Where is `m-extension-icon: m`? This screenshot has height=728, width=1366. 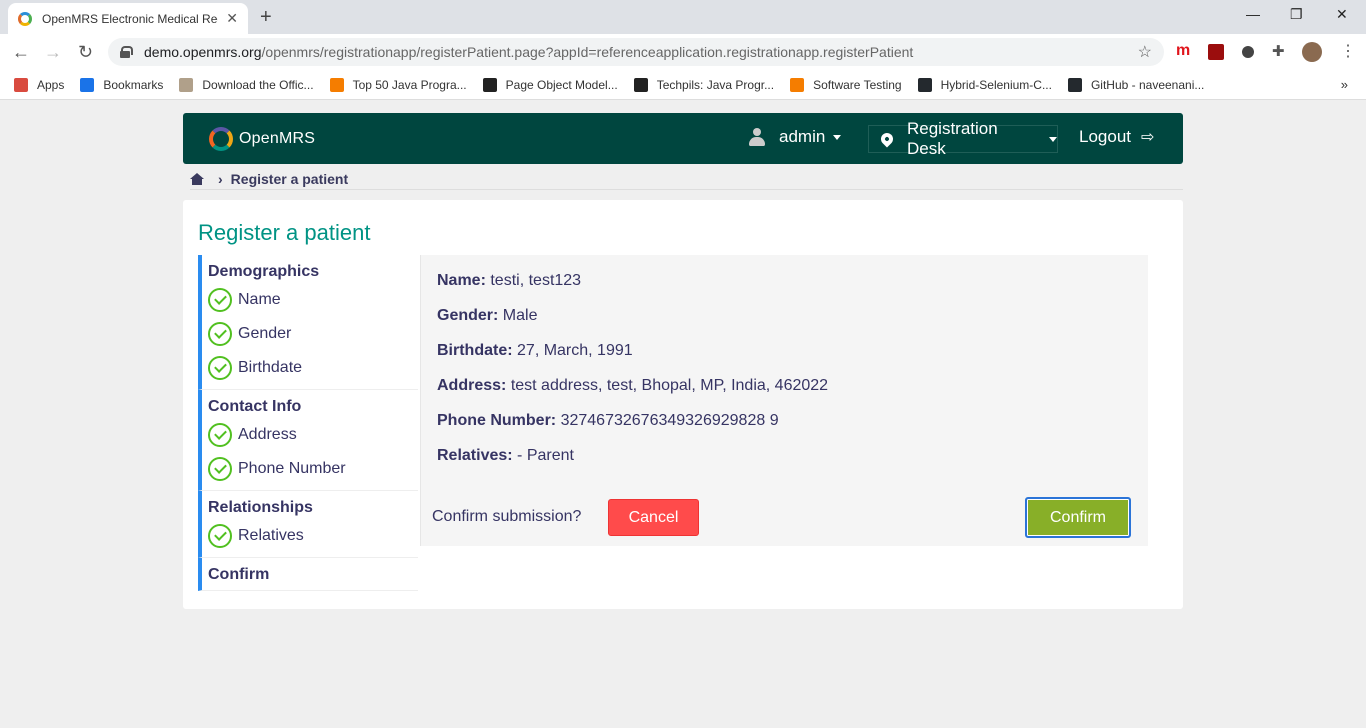 m-extension-icon: m is located at coordinates (1183, 51).